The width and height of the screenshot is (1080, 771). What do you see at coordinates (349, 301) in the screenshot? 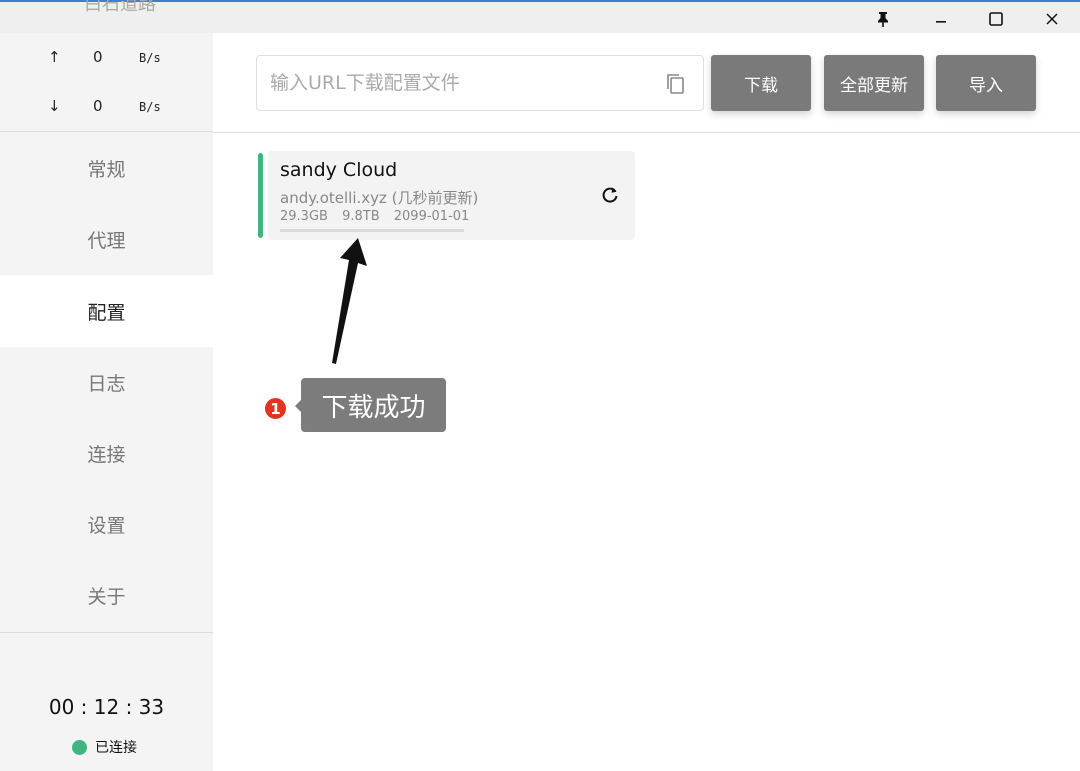
I see `annotation-arrow` at bounding box center [349, 301].